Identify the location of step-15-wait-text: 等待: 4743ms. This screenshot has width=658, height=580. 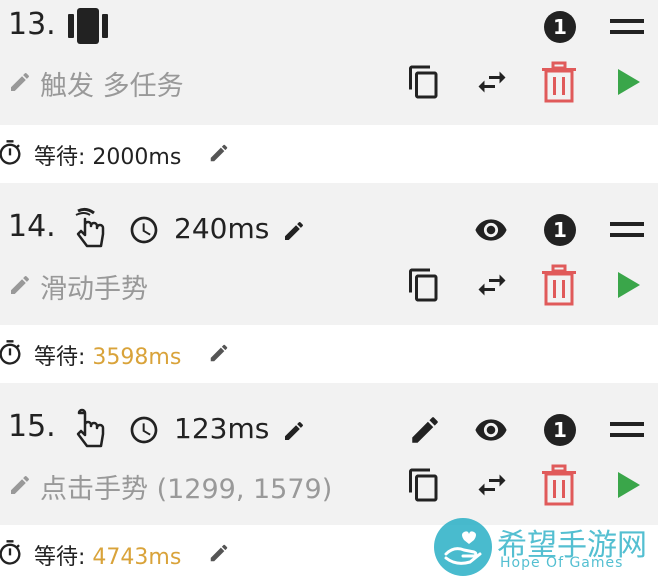
(108, 557).